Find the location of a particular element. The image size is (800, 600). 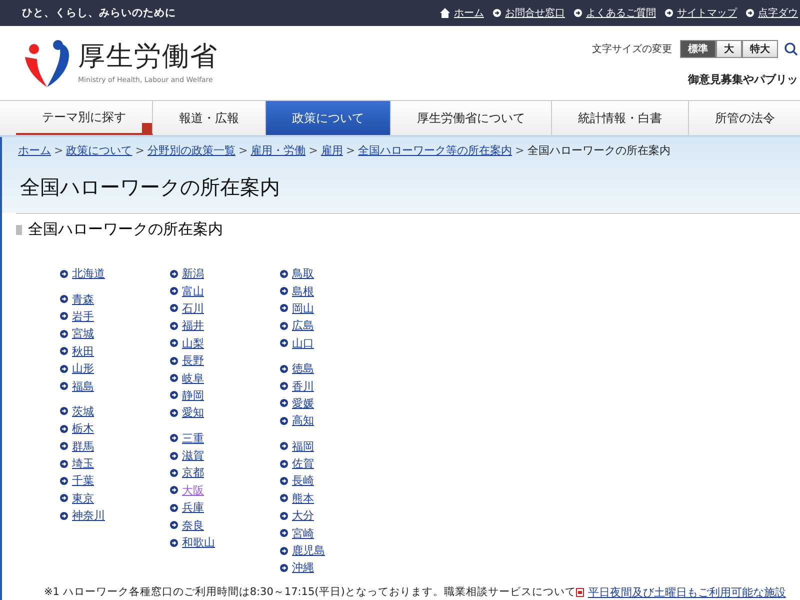

heading-marker-icon is located at coordinates (19, 229).